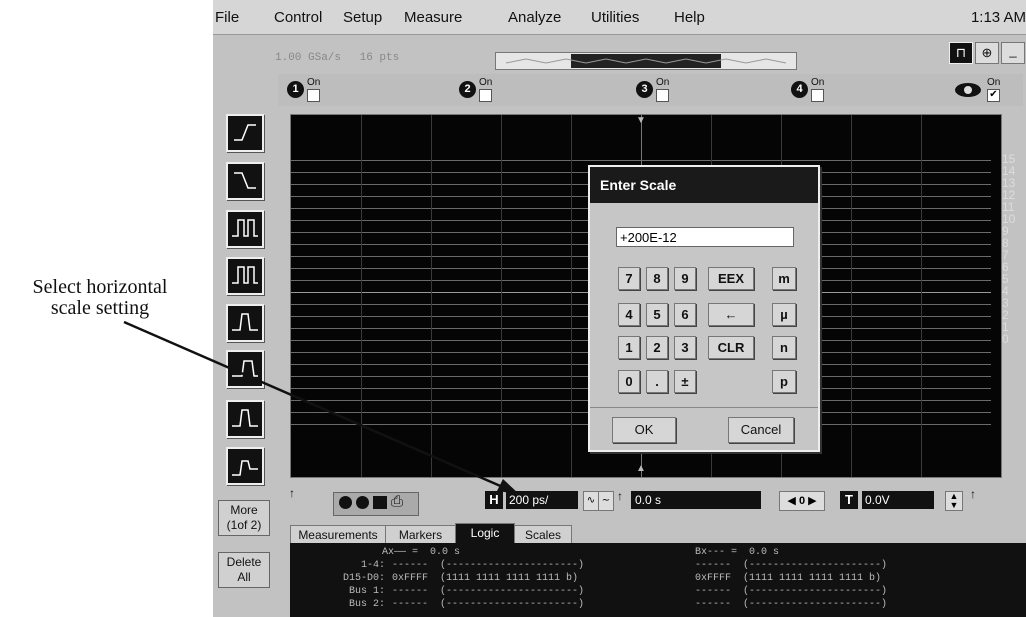 The image size is (1026, 617). Describe the element at coordinates (685, 314) in the screenshot. I see `key-6: 6` at that location.